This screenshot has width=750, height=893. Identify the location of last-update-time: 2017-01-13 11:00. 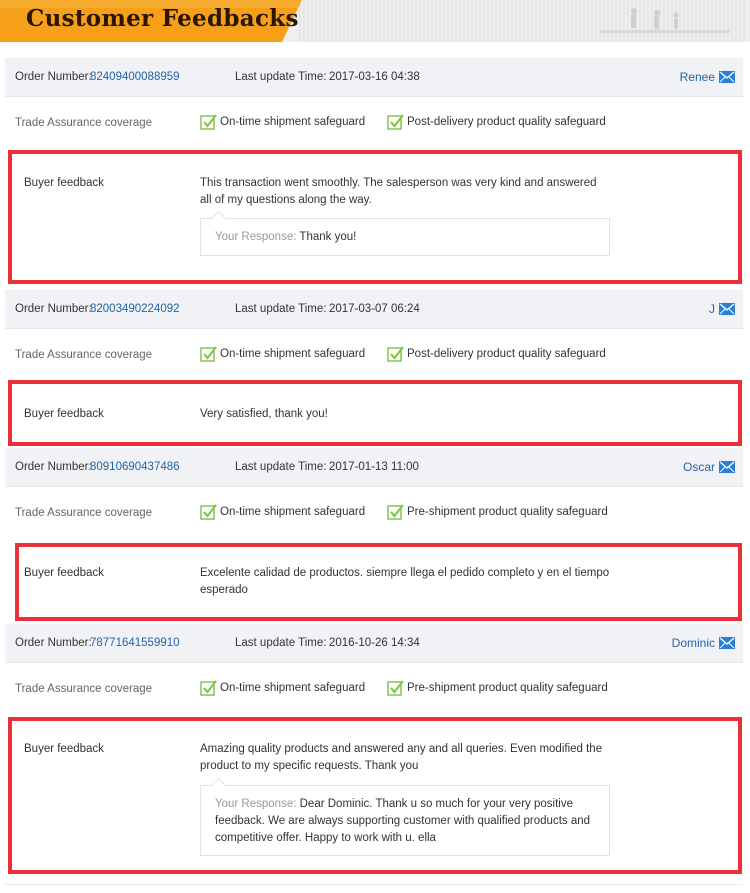
(374, 467).